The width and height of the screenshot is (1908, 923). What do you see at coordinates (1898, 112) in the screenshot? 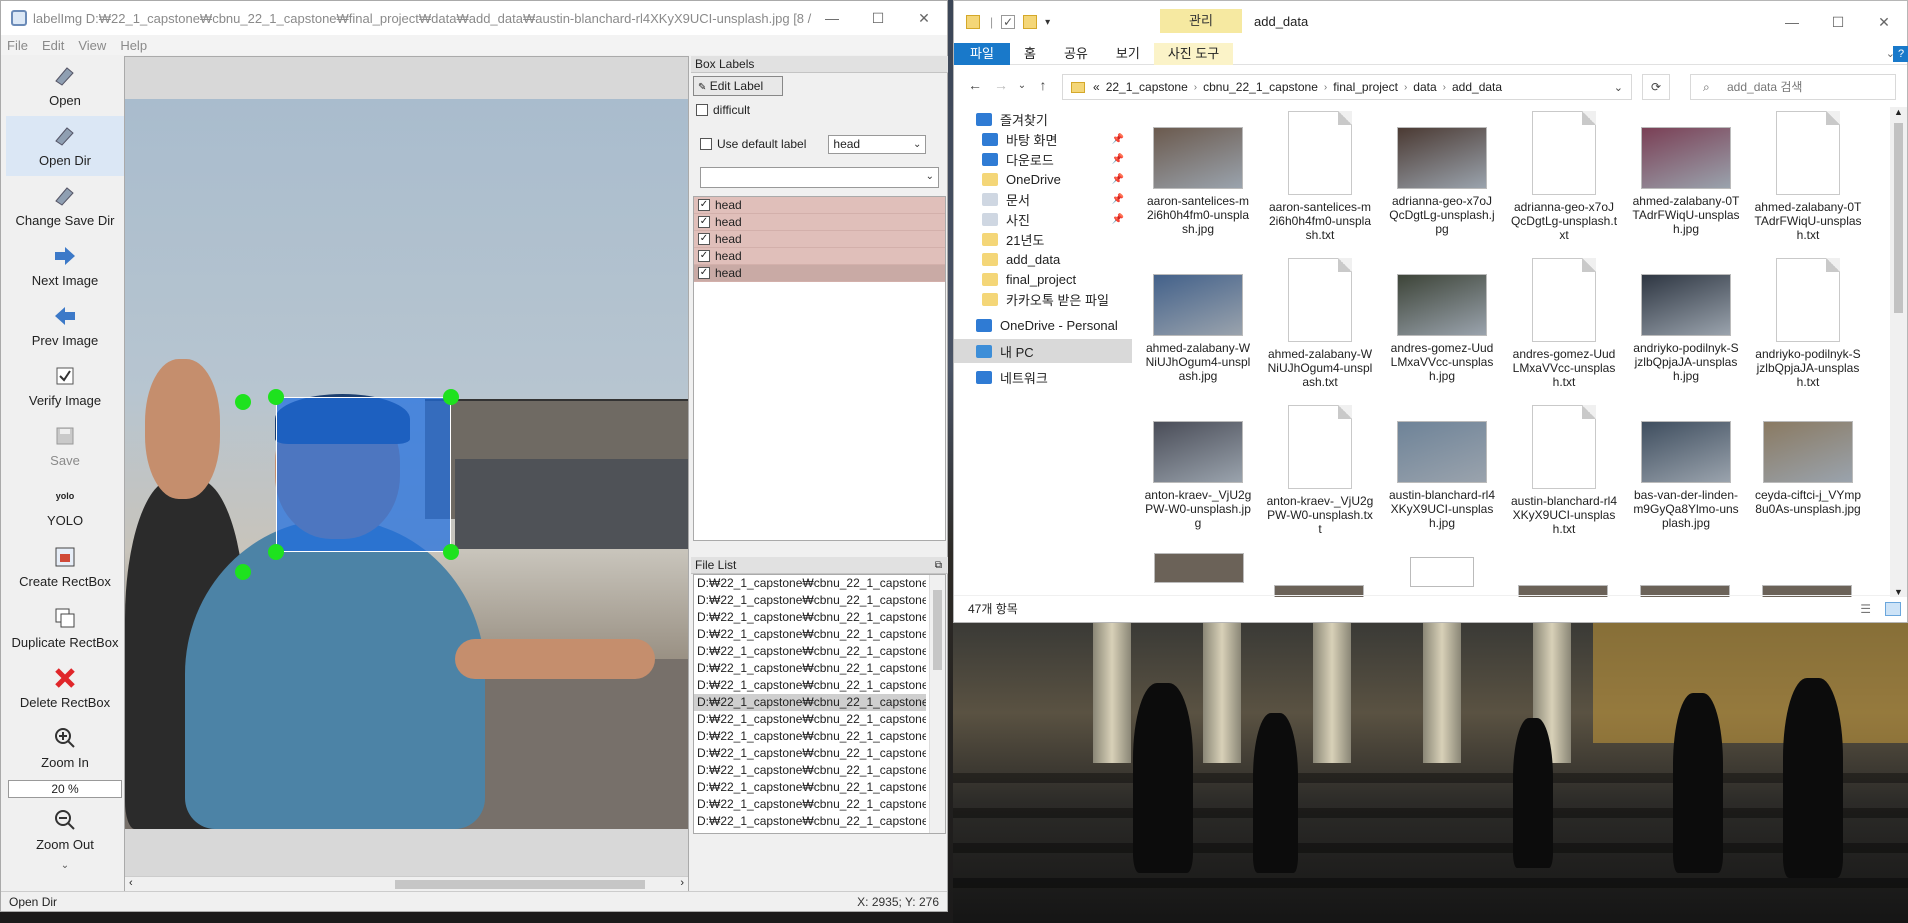
I see `scroll-up-icon: ▲` at bounding box center [1898, 112].